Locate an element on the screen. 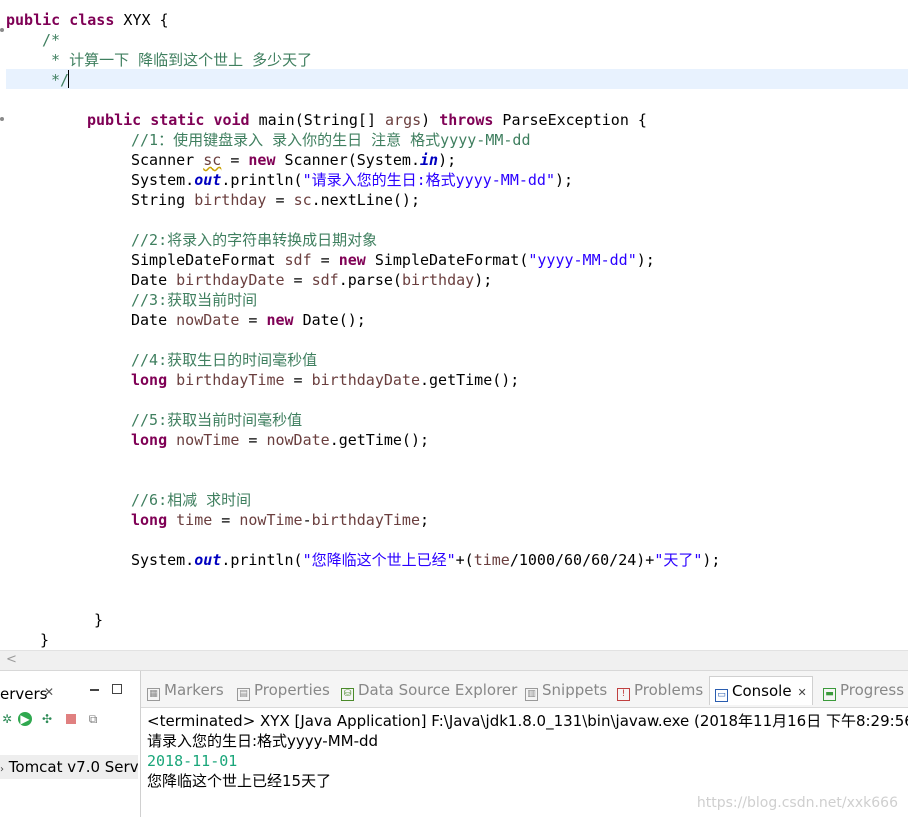 Image resolution: width=908 pixels, height=817 pixels. start-server-icon: ▶ is located at coordinates (25, 719).